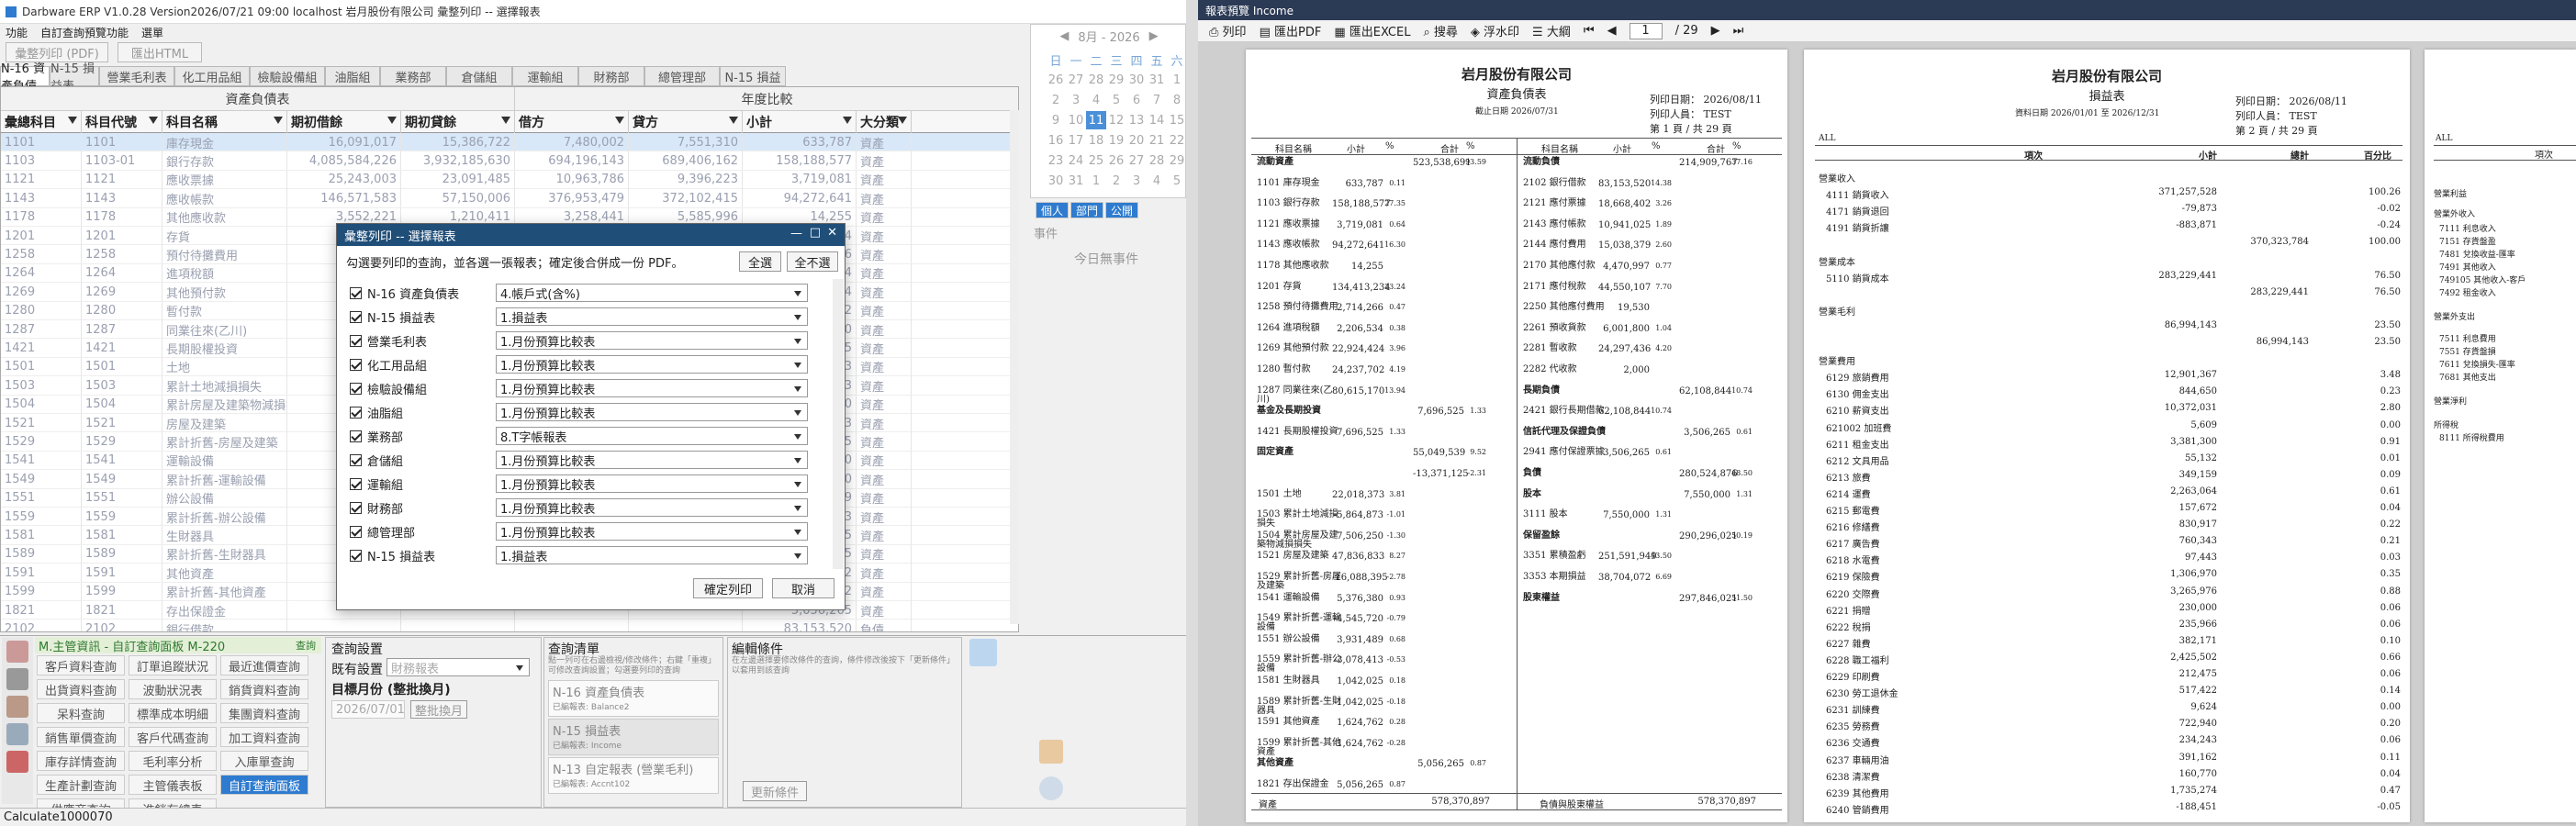  What do you see at coordinates (1157, 160) in the screenshot?
I see `calendar-day: 28` at bounding box center [1157, 160].